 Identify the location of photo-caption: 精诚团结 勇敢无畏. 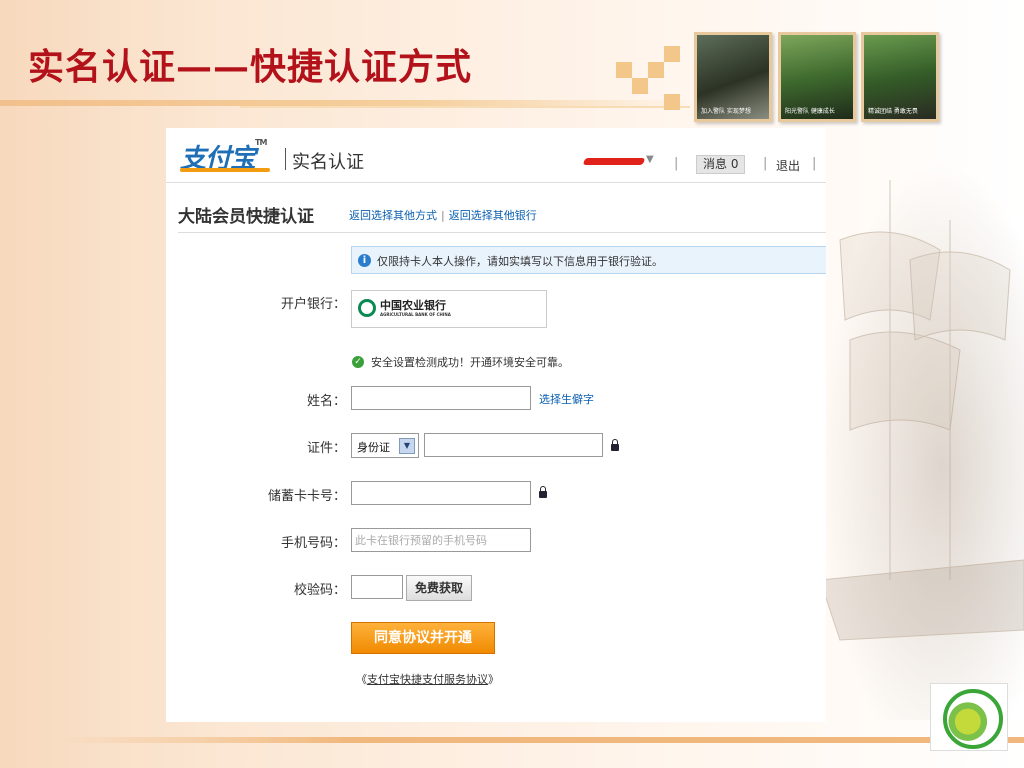
(893, 111).